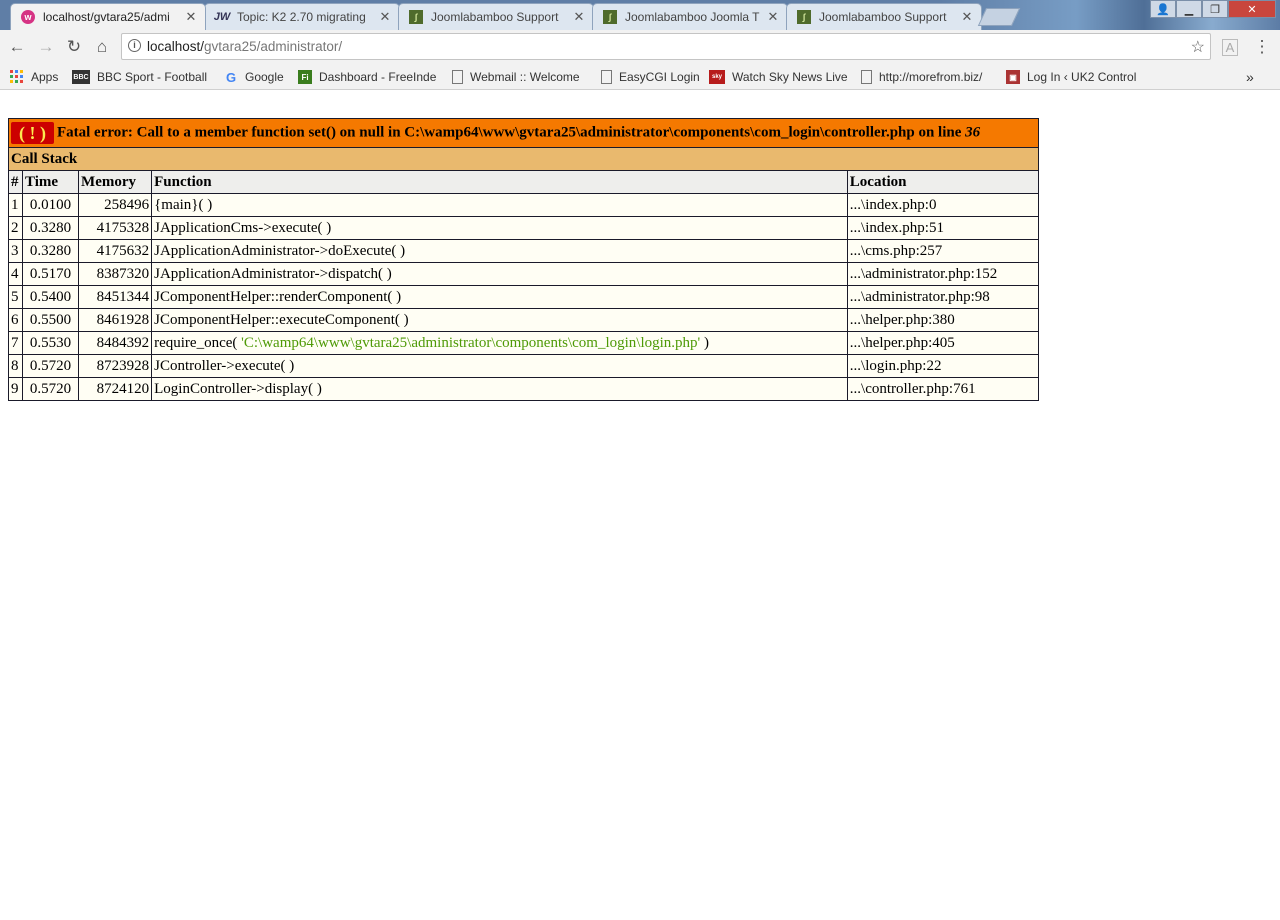  I want to click on tab-joomlabamboo-support-1: ∫ Joomlabamboo Support ✕, so click(496, 16).